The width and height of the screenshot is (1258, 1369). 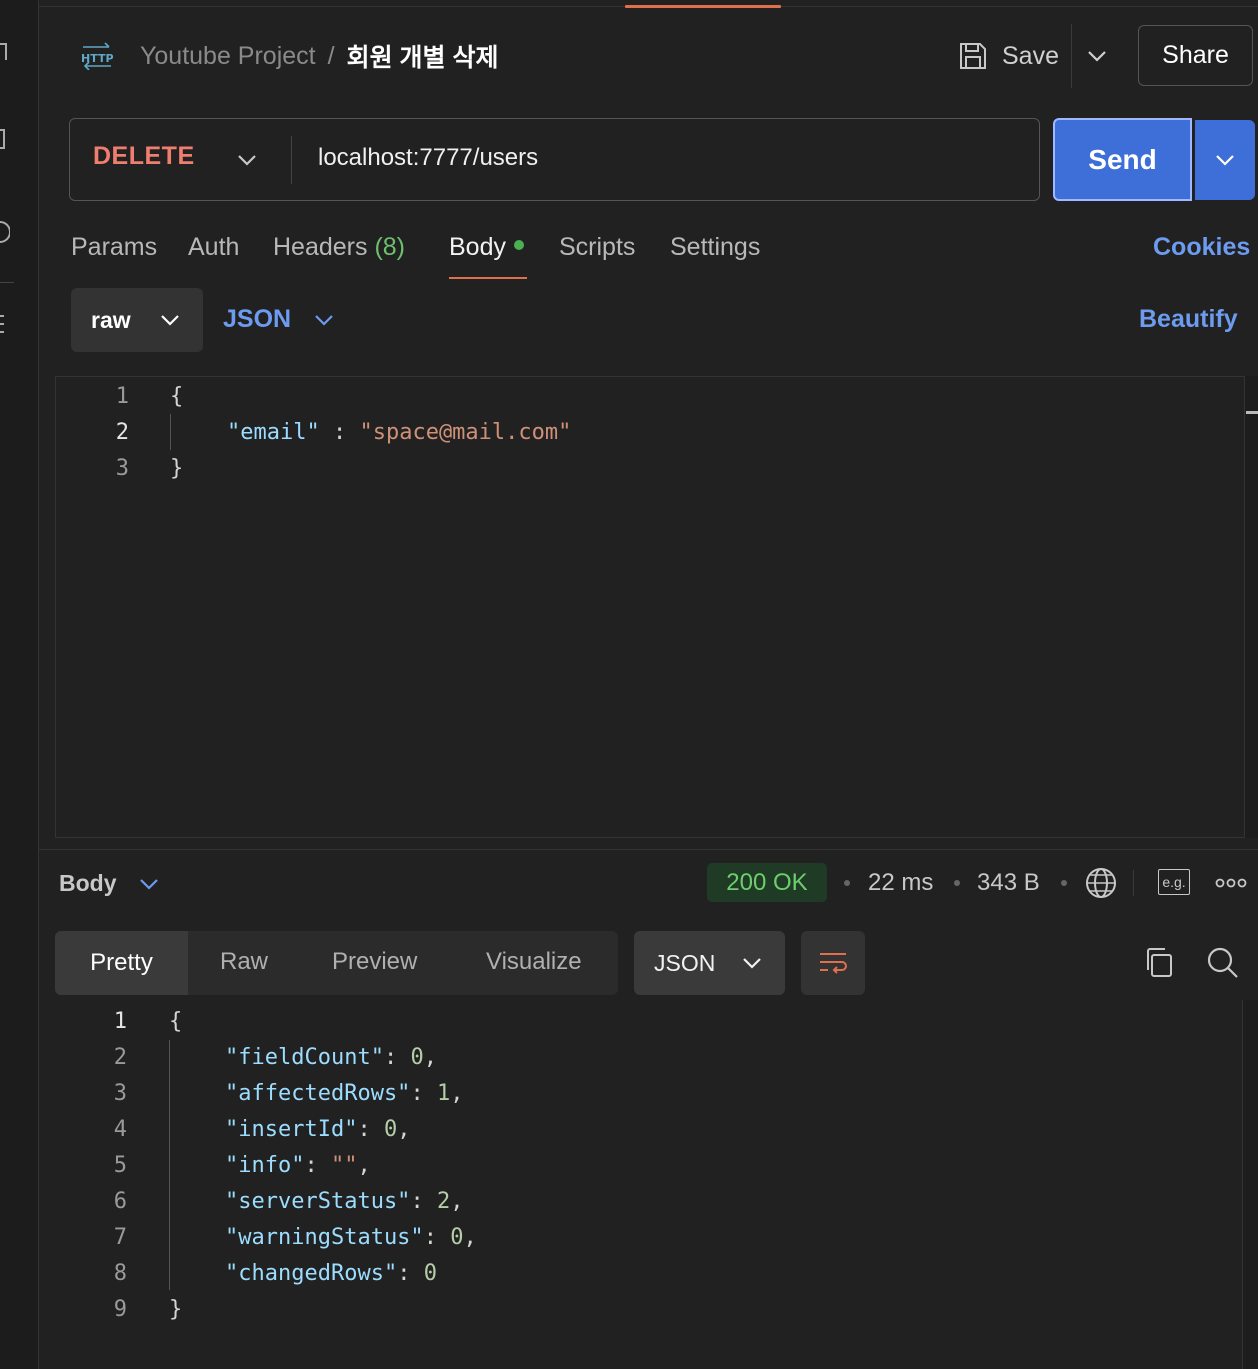 What do you see at coordinates (121, 963) in the screenshot?
I see `view-tab-pretty: Pretty` at bounding box center [121, 963].